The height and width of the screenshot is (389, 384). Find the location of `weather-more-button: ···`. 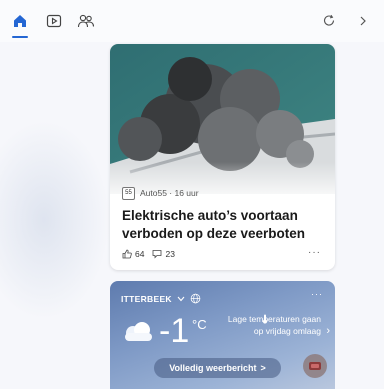

weather-more-button: ··· is located at coordinates (317, 294).